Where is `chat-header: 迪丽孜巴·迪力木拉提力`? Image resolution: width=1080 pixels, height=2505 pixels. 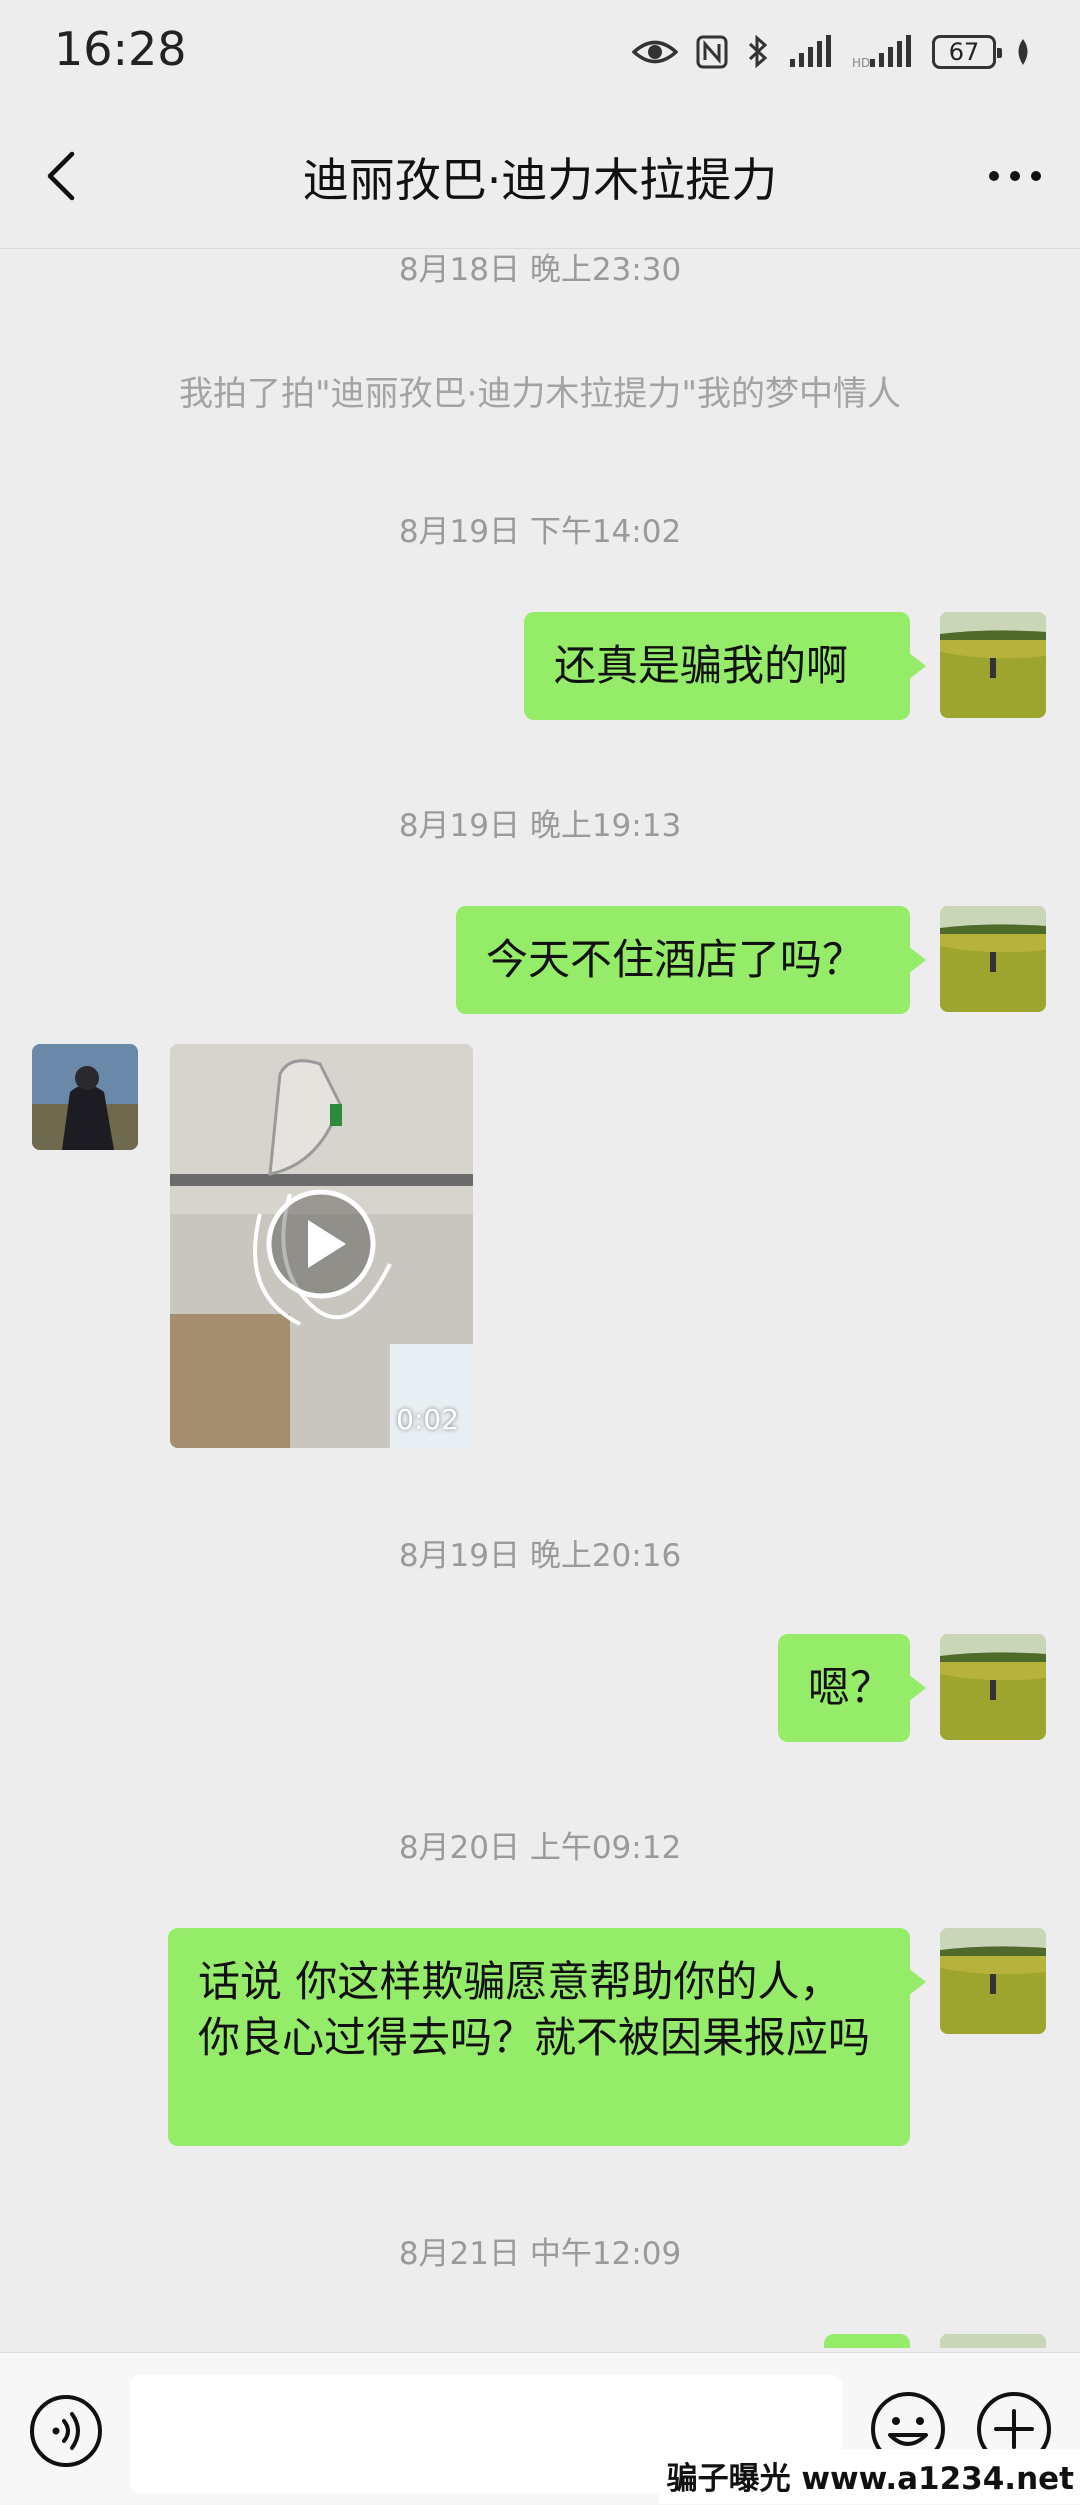
chat-header: 迪丽孜巴·迪力木拉提力 is located at coordinates (540, 176).